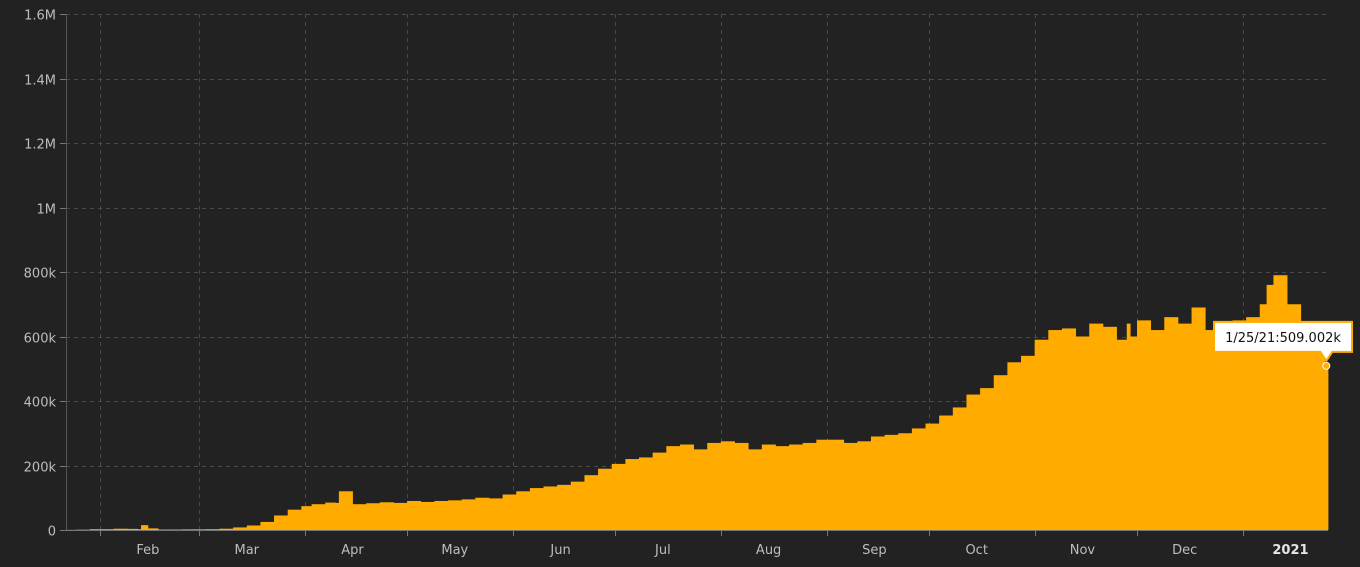  What do you see at coordinates (976, 550) in the screenshot?
I see `x-tick-label: Oct` at bounding box center [976, 550].